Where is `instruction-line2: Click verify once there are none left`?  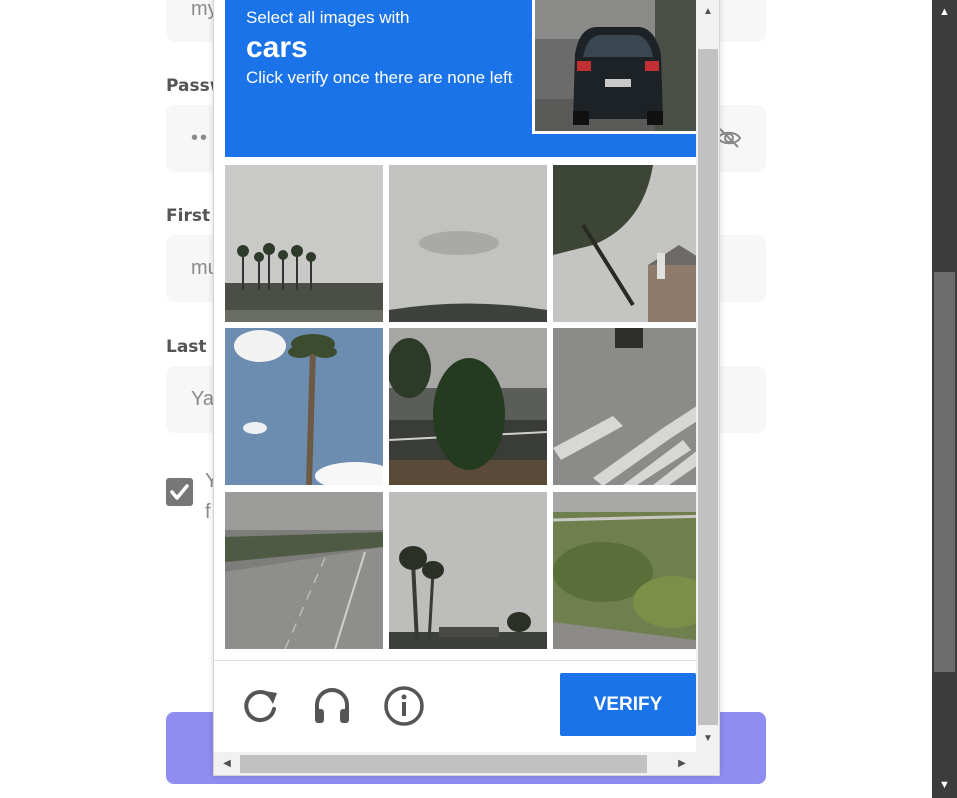
instruction-line2: Click verify once there are none left is located at coordinates (379, 77).